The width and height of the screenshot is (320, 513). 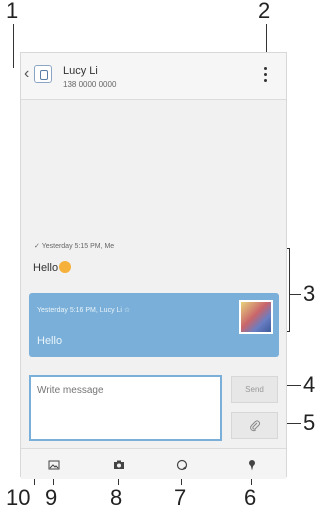 I want to click on camera-icon, so click(x=119, y=465).